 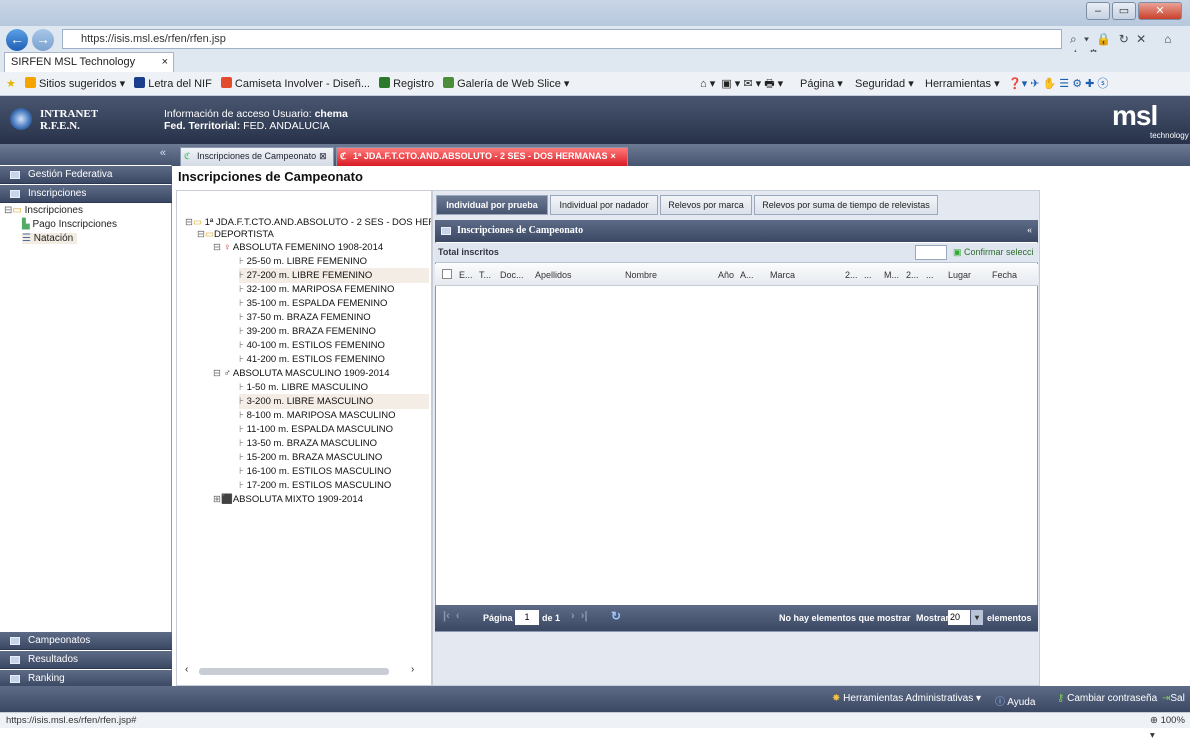 What do you see at coordinates (782, 275) in the screenshot?
I see `col-marca: Marca` at bounding box center [782, 275].